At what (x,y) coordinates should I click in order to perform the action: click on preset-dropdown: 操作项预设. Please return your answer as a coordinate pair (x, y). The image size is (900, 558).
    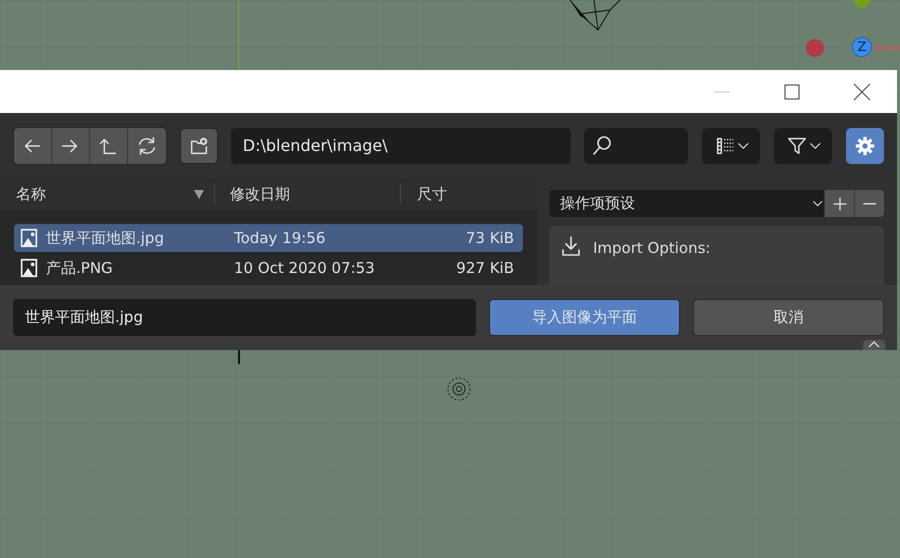
    Looking at the image, I should click on (686, 203).